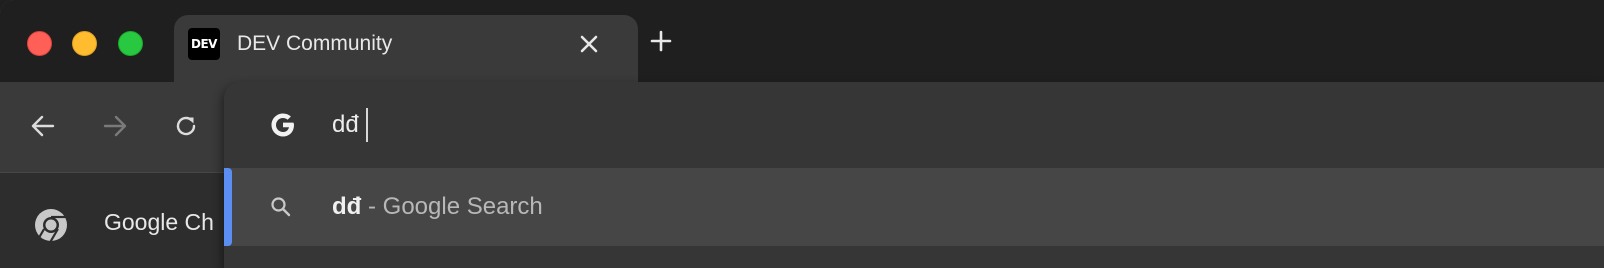 This screenshot has width=1604, height=268. Describe the element at coordinates (228, 207) in the screenshot. I see `selection-indicator` at that location.